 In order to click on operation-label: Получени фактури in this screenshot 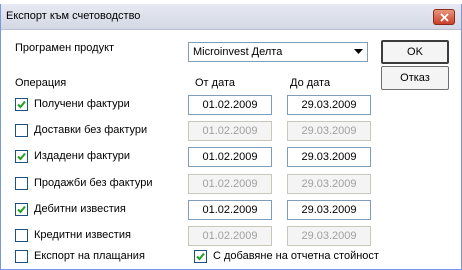, I will do `click(82, 104)`.